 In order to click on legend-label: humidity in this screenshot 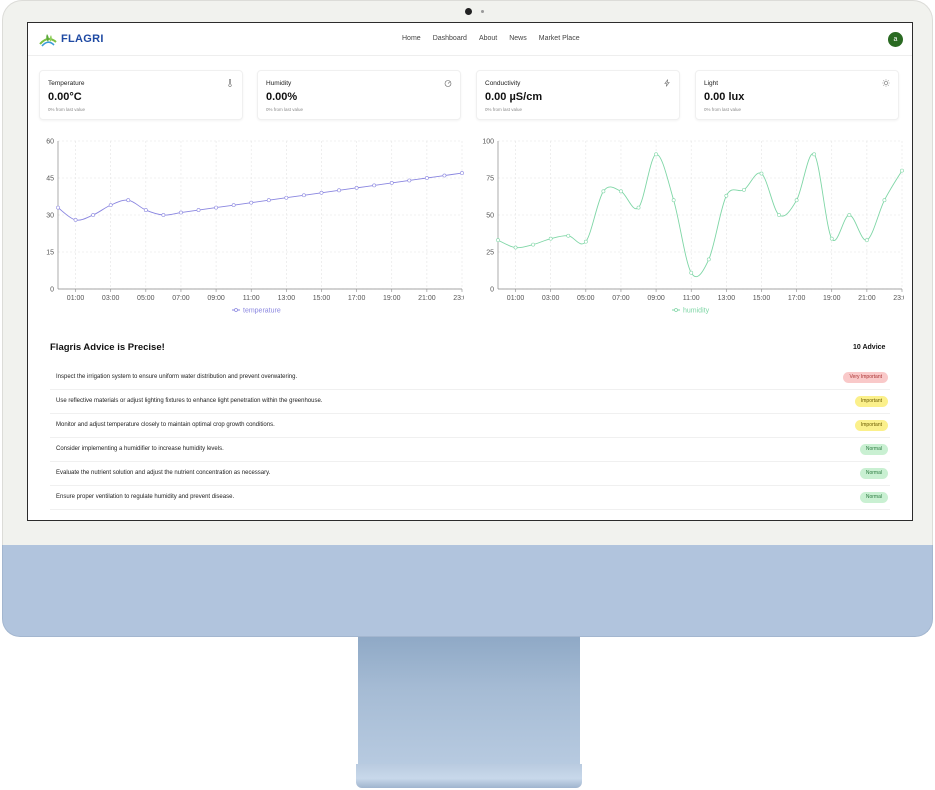, I will do `click(696, 311)`.